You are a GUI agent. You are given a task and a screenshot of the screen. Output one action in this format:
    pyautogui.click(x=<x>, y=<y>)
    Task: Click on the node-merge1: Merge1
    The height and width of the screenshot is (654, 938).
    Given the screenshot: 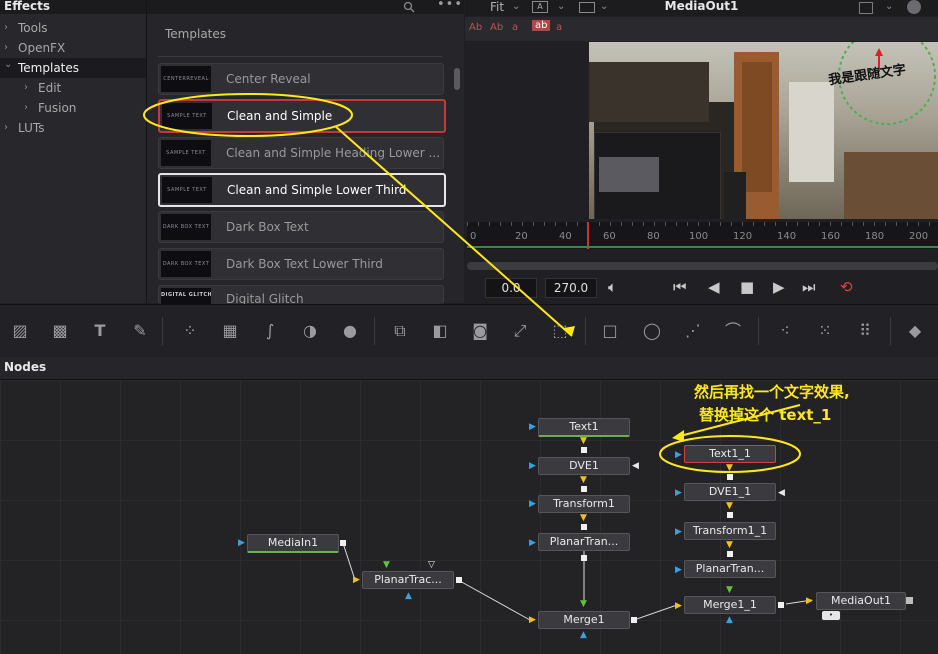 What is the action you would take?
    pyautogui.click(x=584, y=620)
    